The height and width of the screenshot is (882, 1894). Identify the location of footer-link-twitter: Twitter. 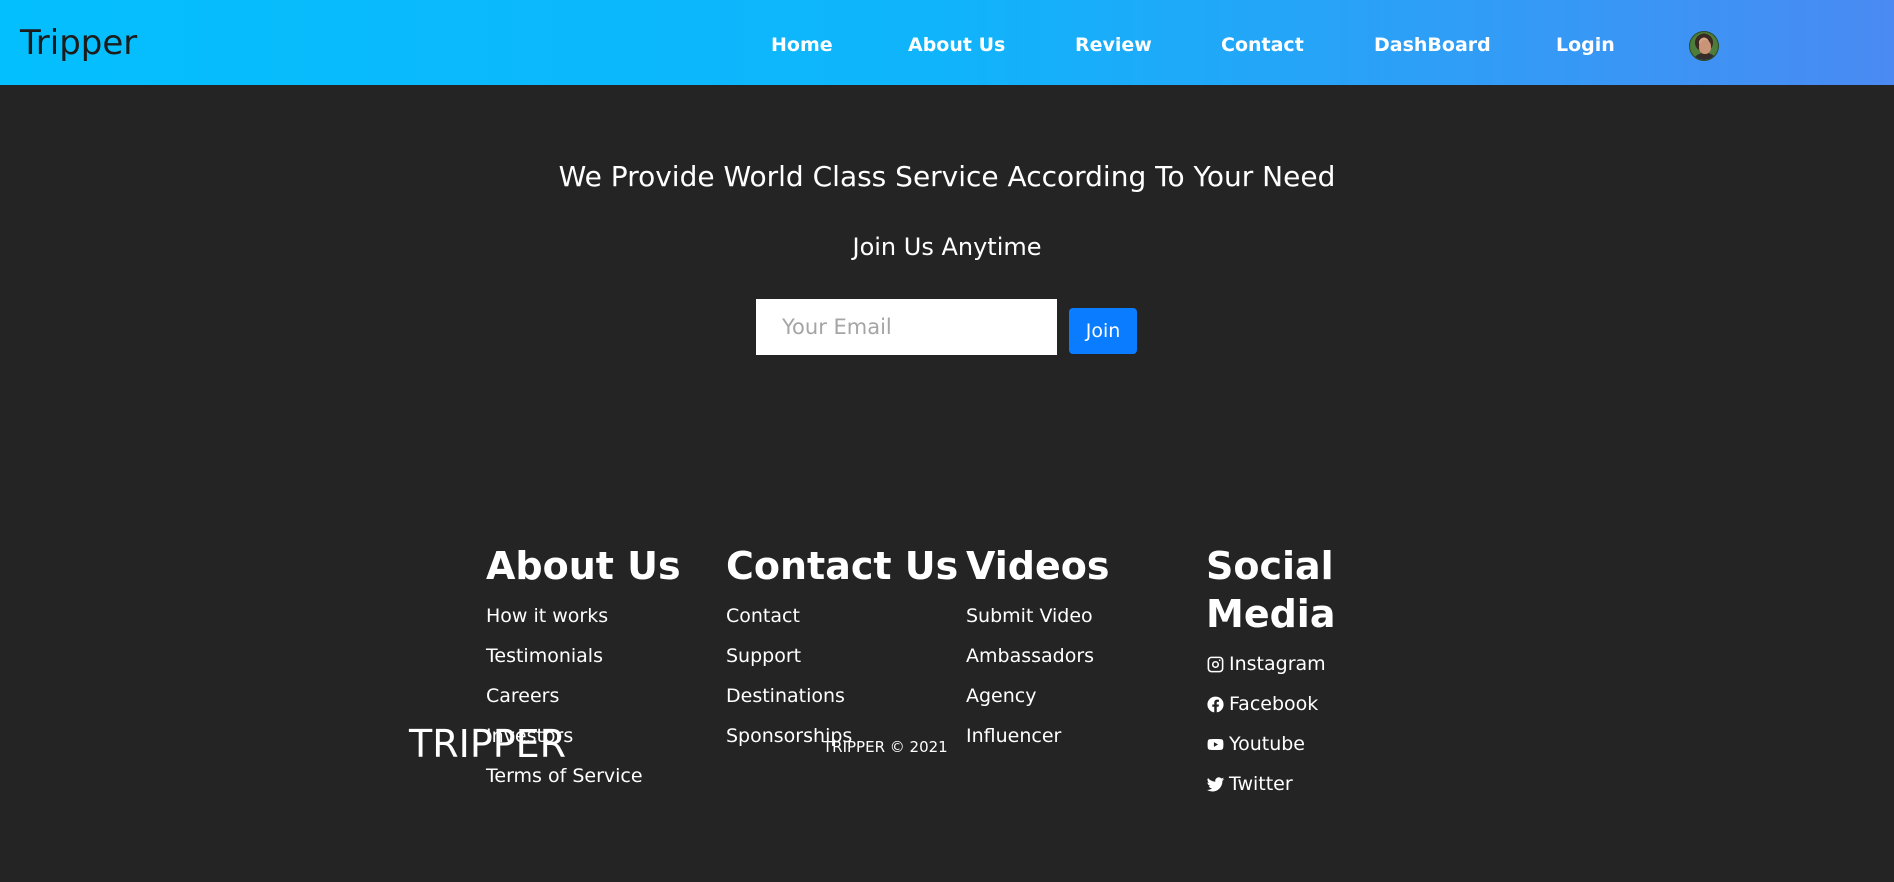
(1249, 784).